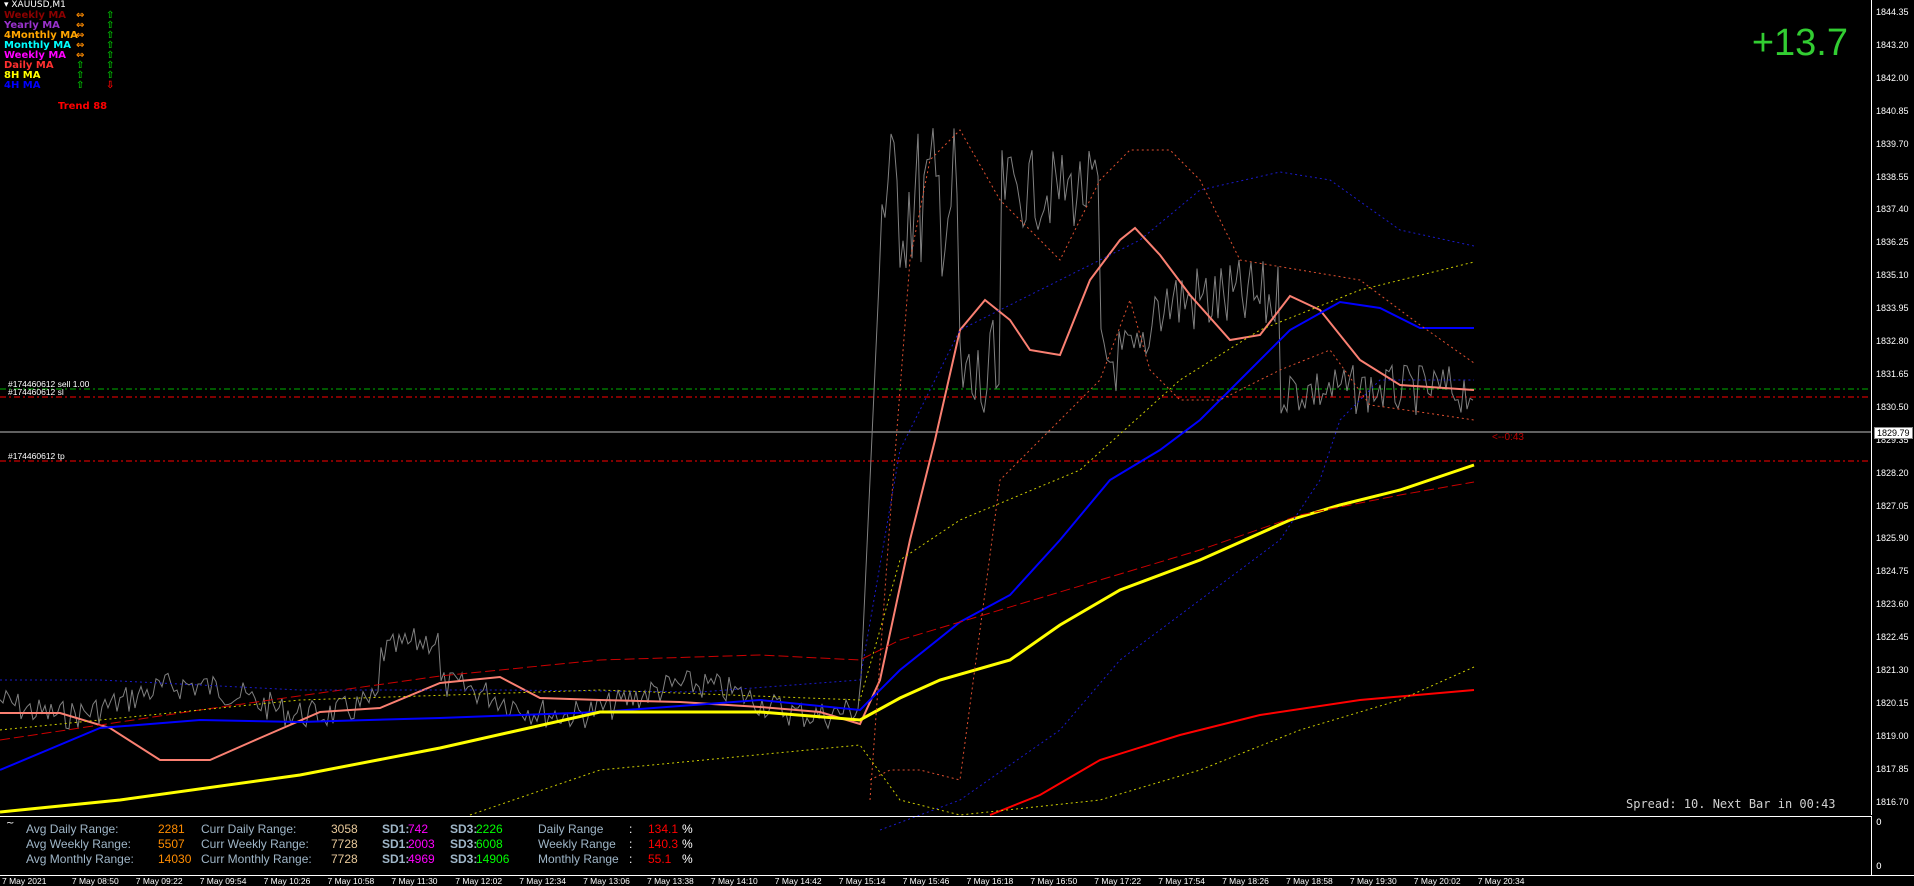  I want to click on price-tick-label: 1819.00, so click(1892, 735).